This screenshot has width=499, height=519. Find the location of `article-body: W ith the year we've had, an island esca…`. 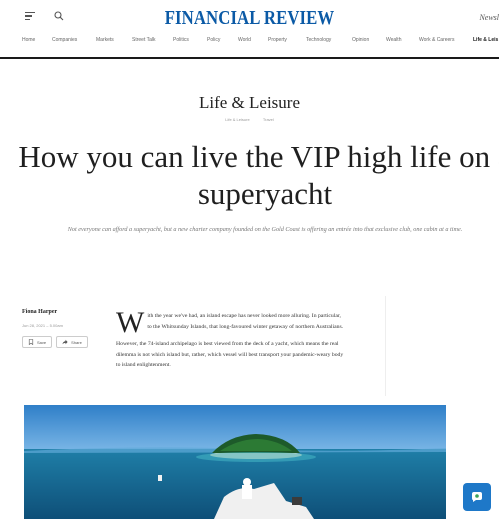

article-body: W ith the year we've had, an island esca… is located at coordinates (231, 342).